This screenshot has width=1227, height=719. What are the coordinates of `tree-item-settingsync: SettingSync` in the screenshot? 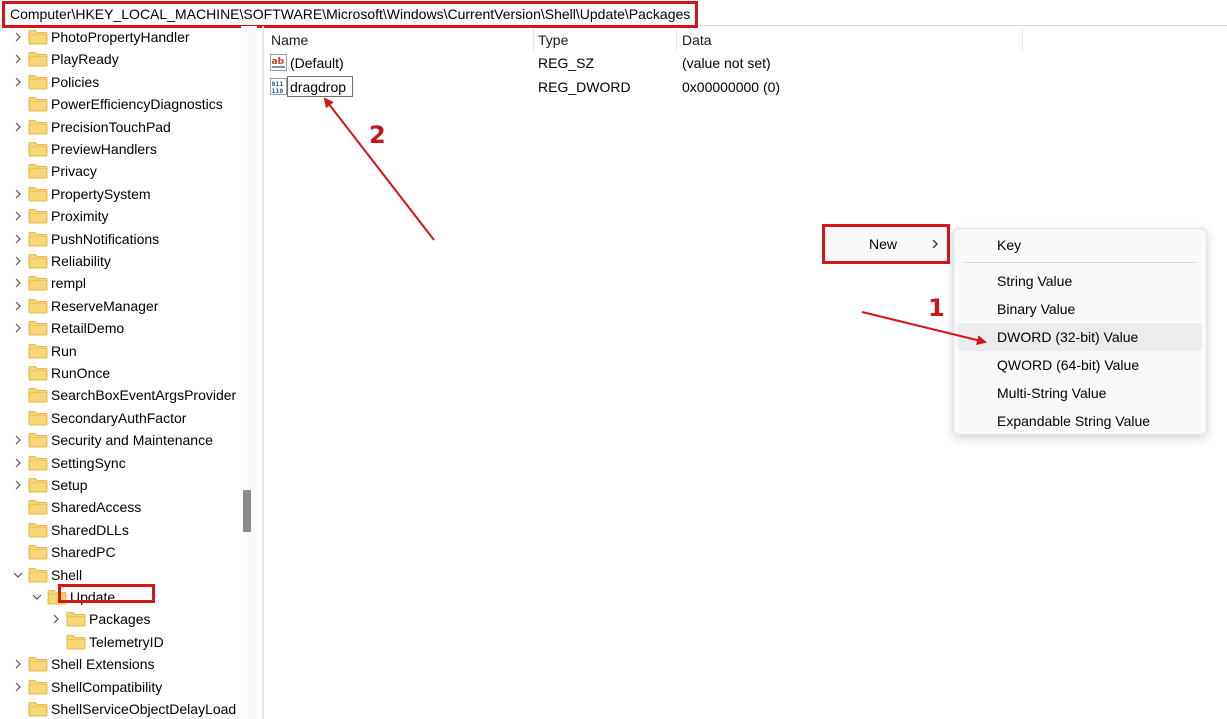 It's located at (120, 463).